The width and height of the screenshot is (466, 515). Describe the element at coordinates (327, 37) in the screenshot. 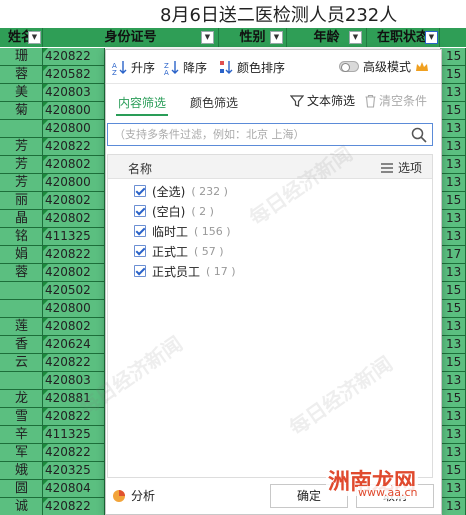

I see `header-age: 年龄 ▼` at that location.